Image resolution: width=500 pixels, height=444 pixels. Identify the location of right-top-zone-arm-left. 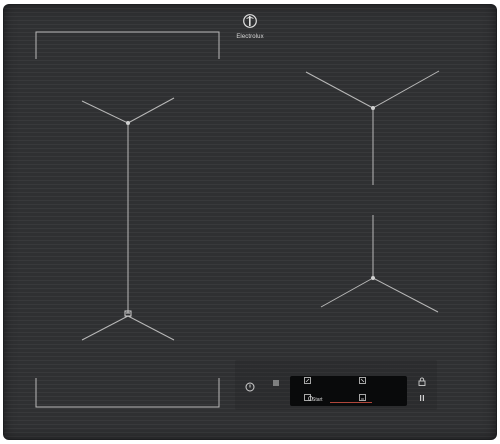
(339, 90).